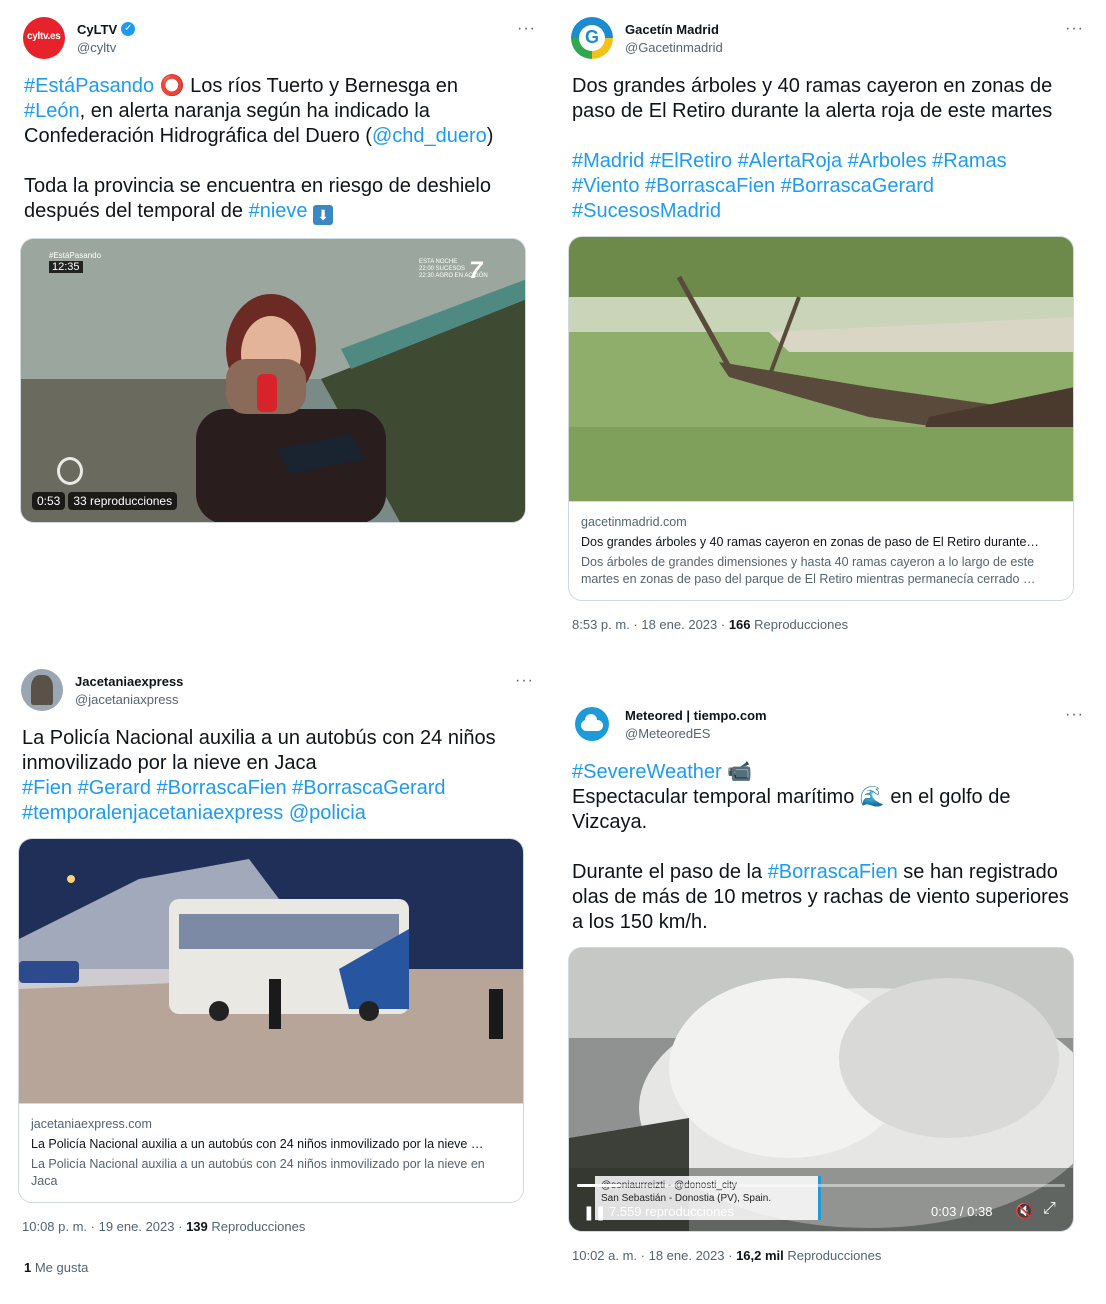  What do you see at coordinates (674, 47) in the screenshot?
I see `handle: @Gacetinmadrid` at bounding box center [674, 47].